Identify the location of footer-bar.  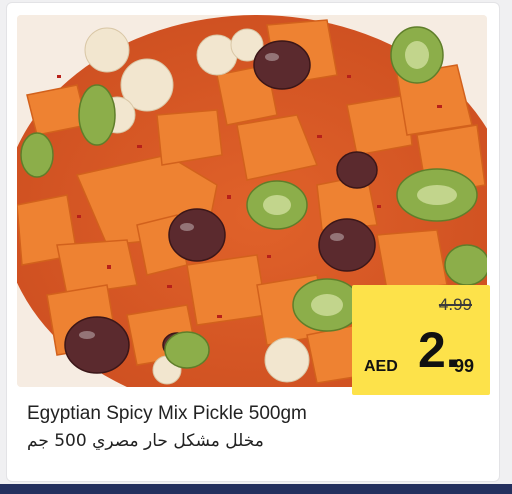
(256, 489).